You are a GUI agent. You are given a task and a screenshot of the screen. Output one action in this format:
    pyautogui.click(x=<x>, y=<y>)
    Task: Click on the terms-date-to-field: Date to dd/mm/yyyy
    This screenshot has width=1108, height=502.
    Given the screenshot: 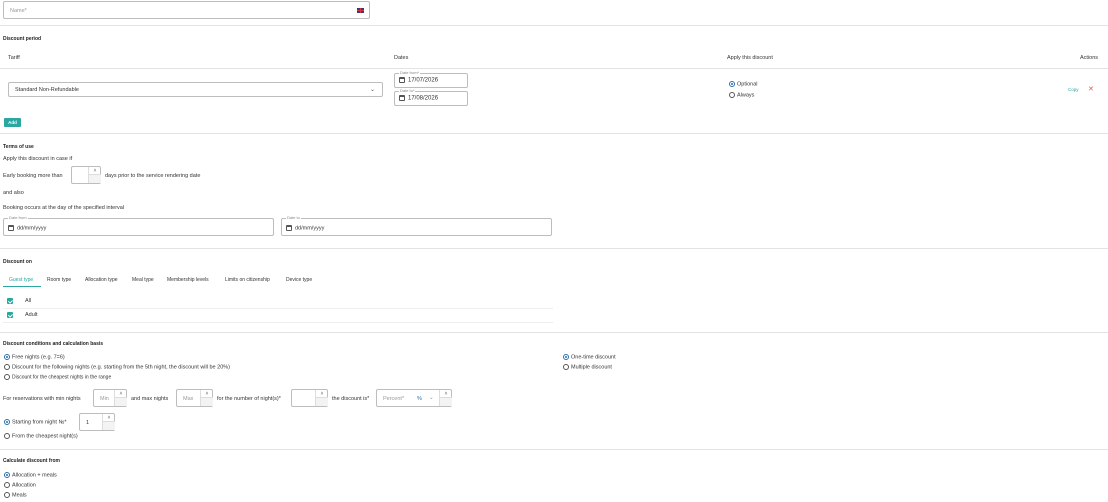 What is the action you would take?
    pyautogui.click(x=416, y=225)
    